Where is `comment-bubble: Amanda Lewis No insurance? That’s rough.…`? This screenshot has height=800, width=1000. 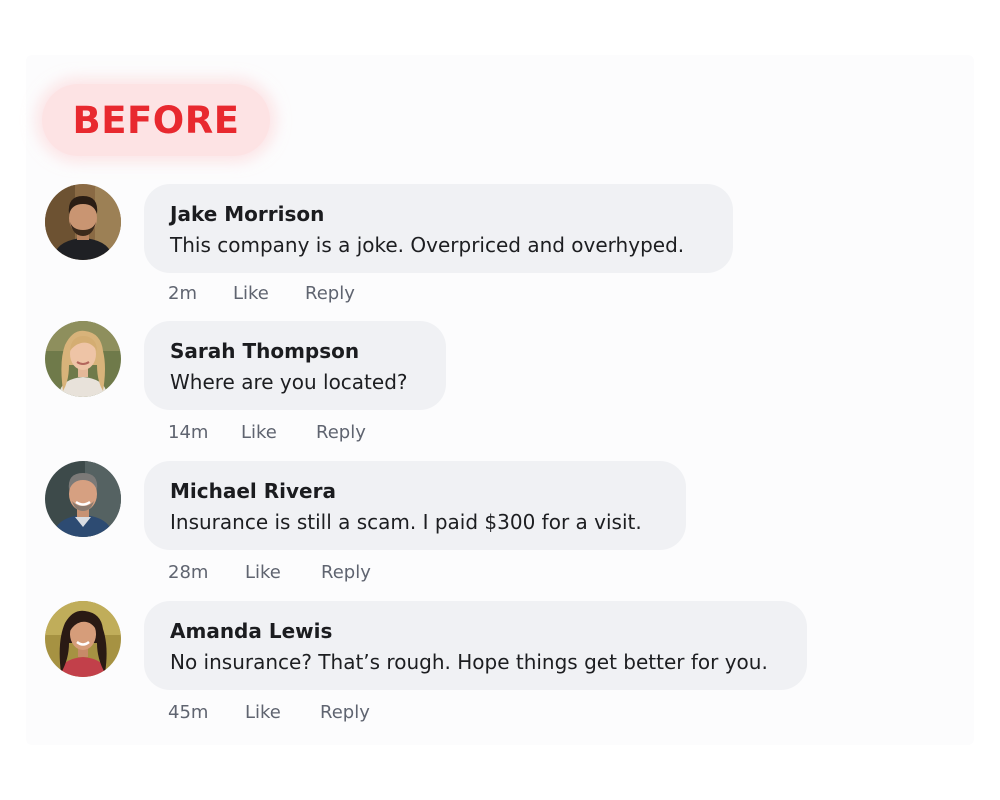 comment-bubble: Amanda Lewis No insurance? That’s rough.… is located at coordinates (475, 645).